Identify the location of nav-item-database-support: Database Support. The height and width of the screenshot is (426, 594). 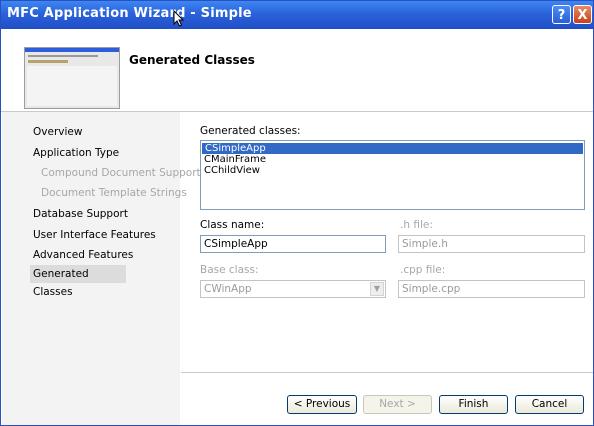
(80, 214).